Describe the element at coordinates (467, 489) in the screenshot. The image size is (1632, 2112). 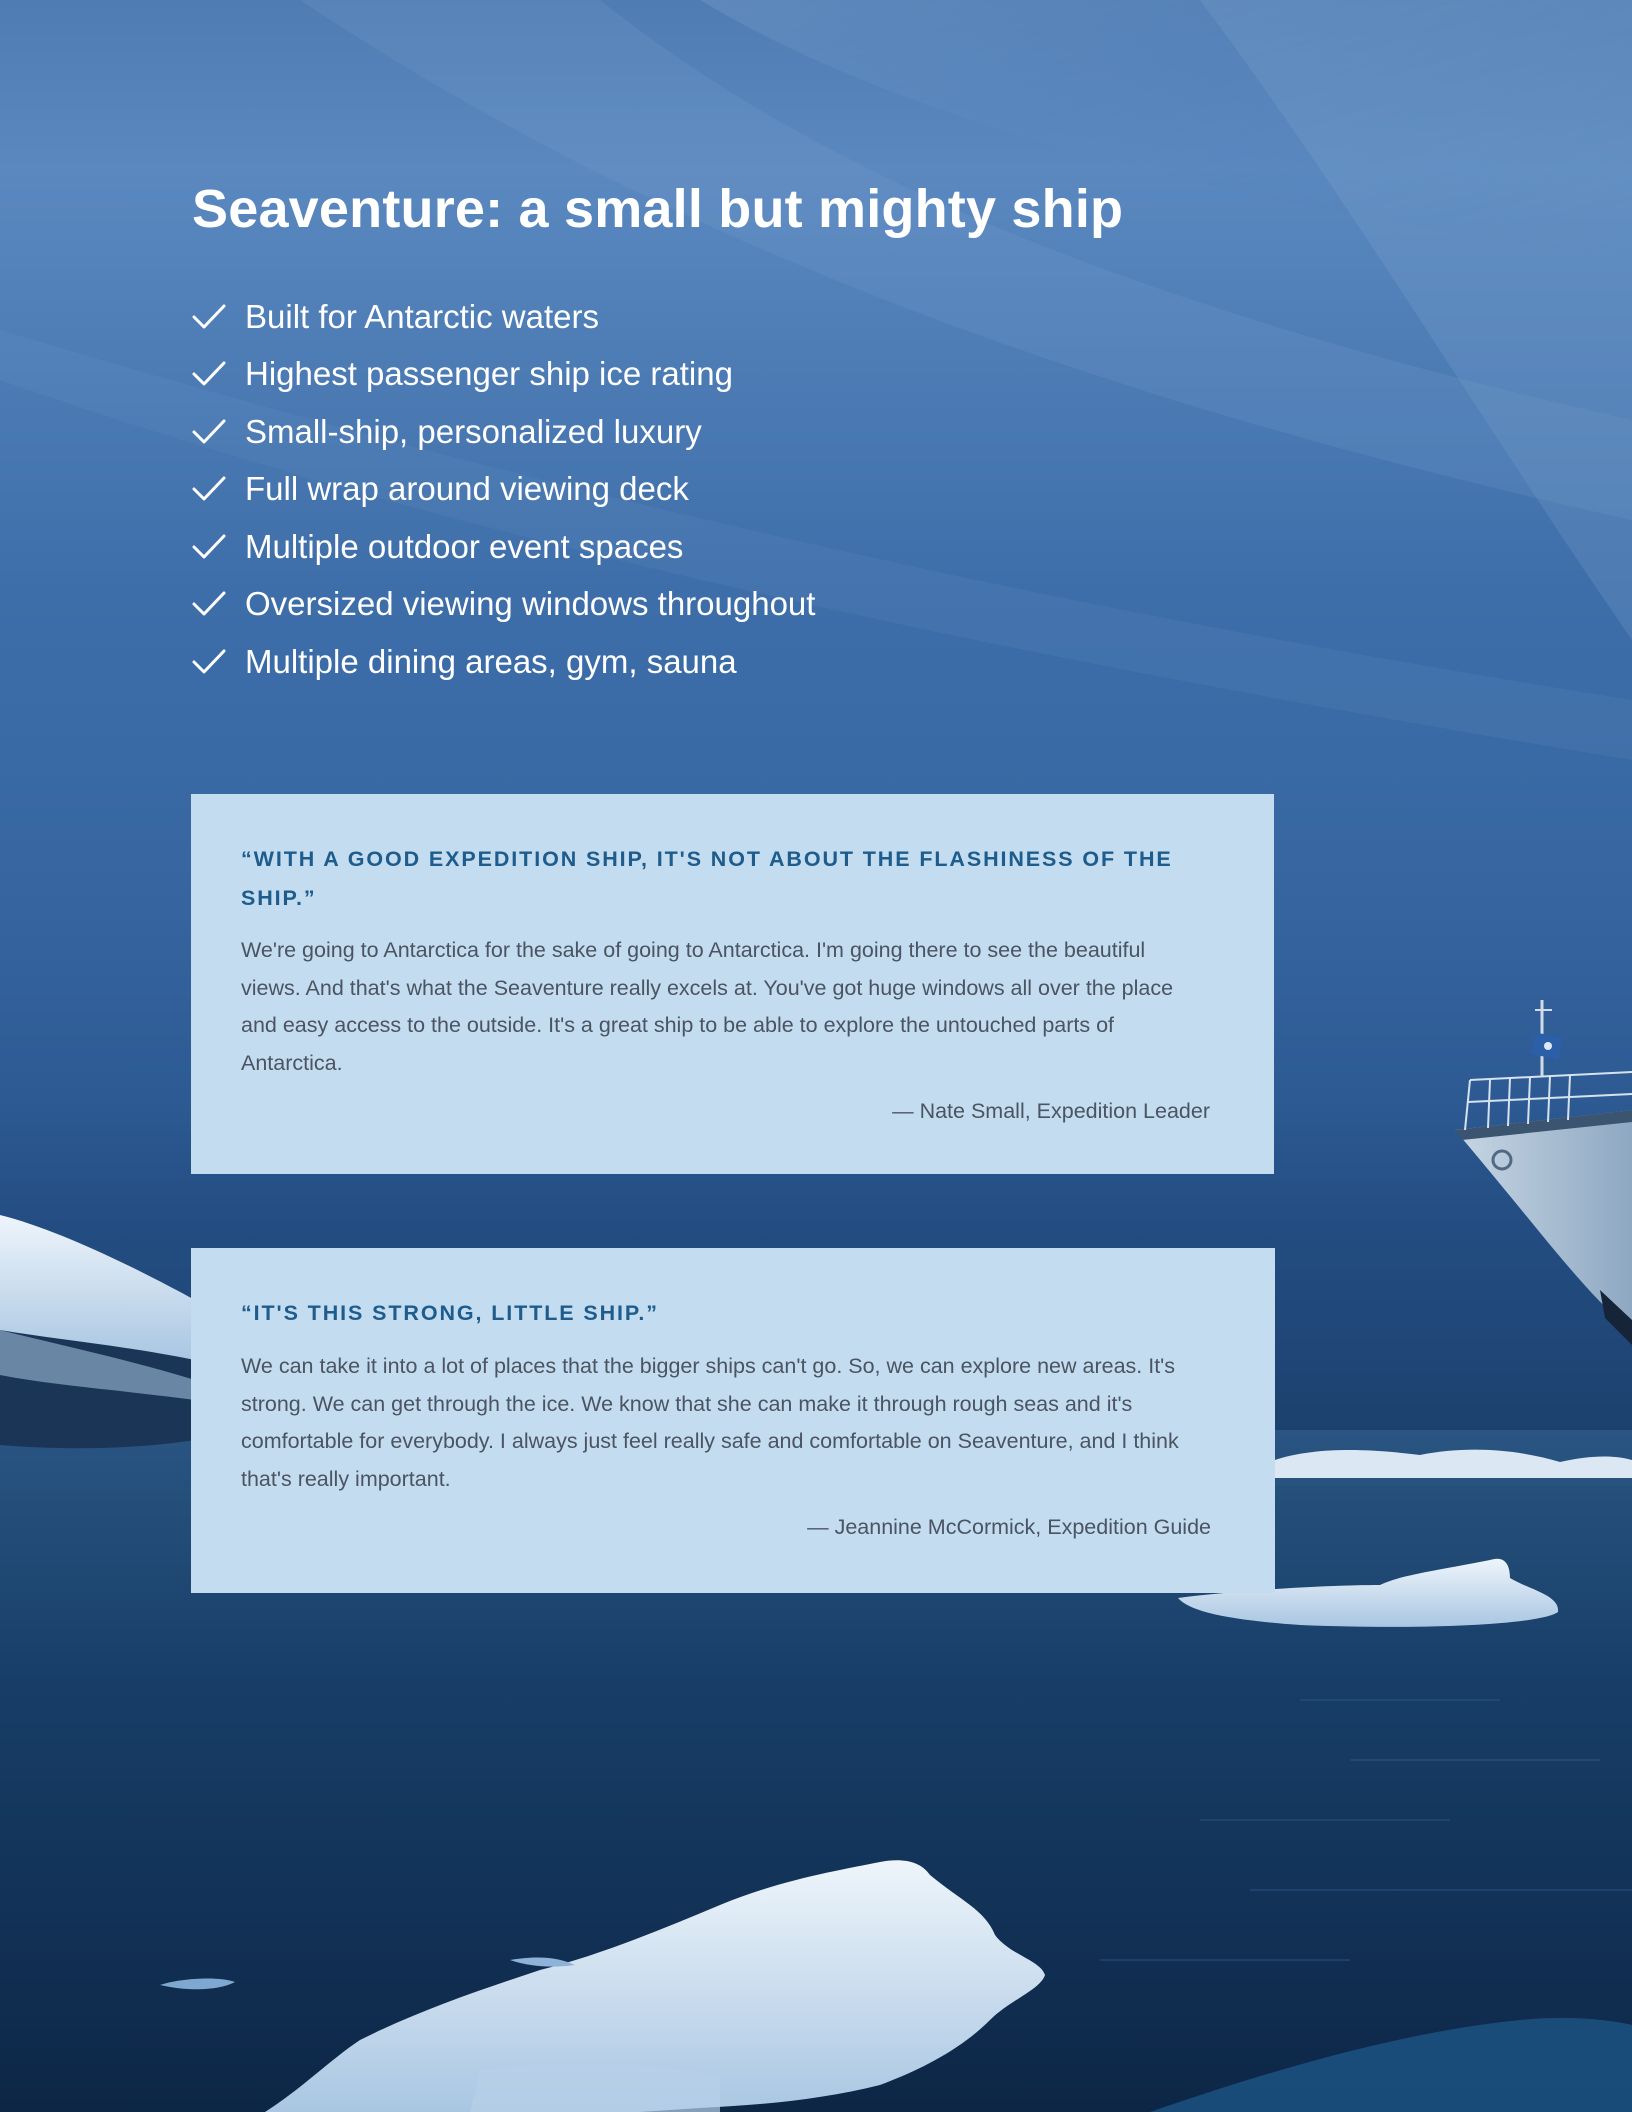
I see `feature-label: Full wrap around viewing deck` at that location.